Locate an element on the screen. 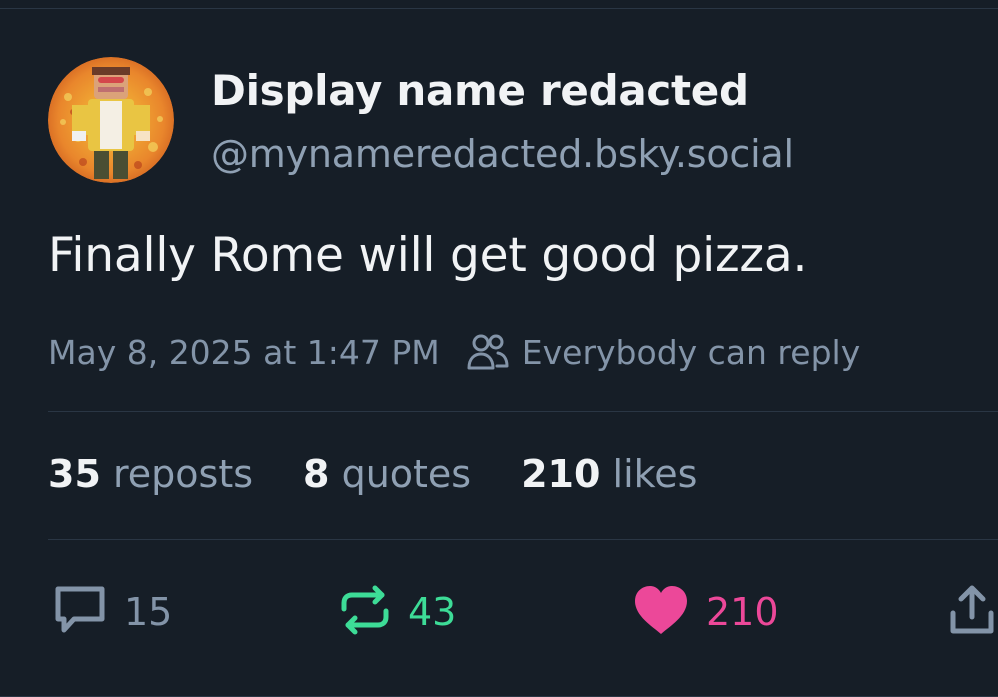 The image size is (998, 697). reply-button: 15 is located at coordinates (112, 612).